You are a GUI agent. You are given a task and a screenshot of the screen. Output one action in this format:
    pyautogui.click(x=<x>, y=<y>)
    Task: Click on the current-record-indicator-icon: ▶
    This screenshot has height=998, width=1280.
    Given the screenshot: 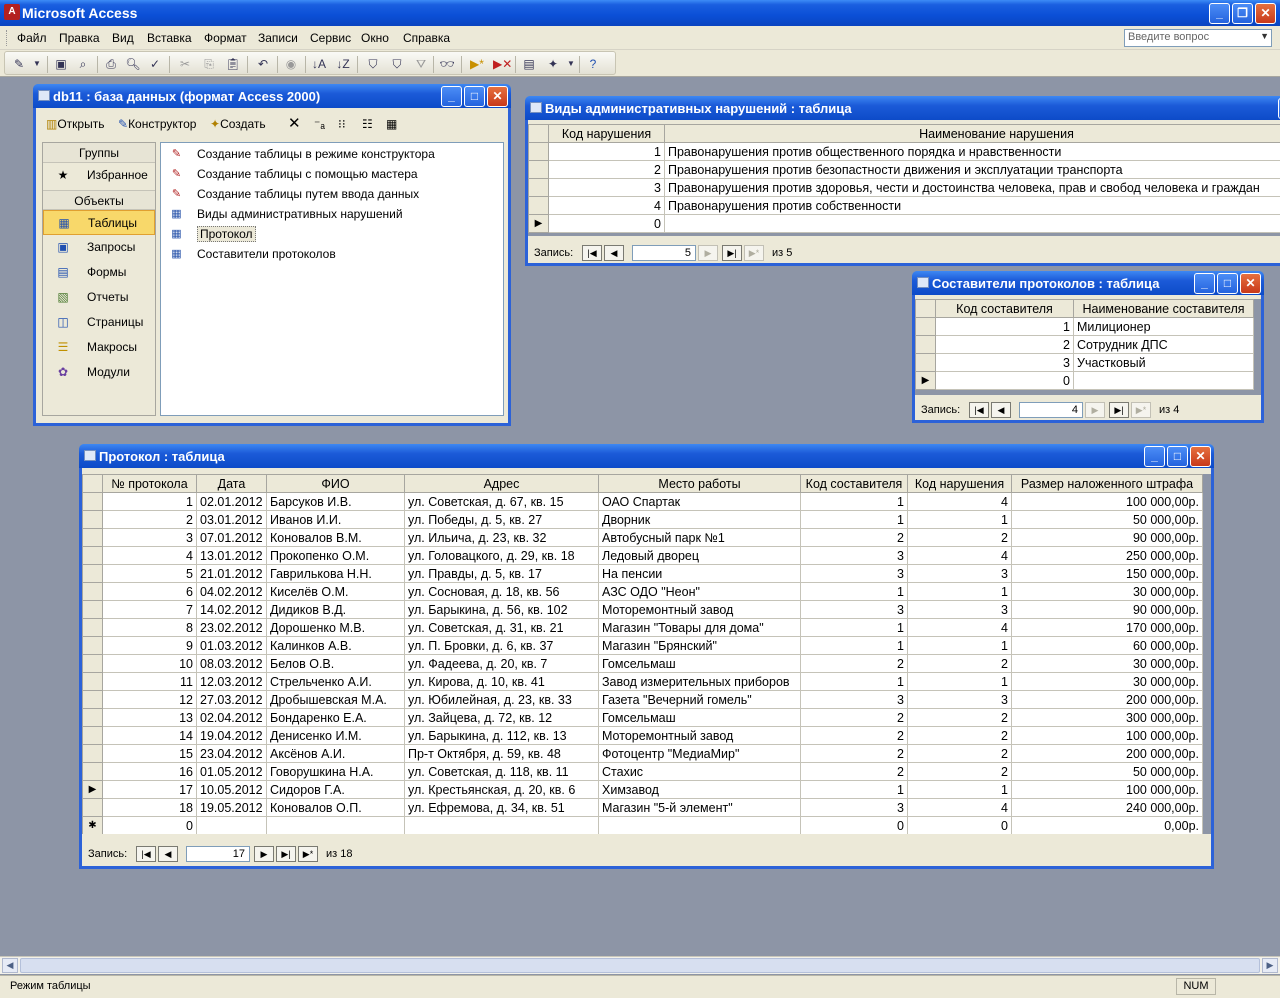 What is the action you would take?
    pyautogui.click(x=538, y=223)
    